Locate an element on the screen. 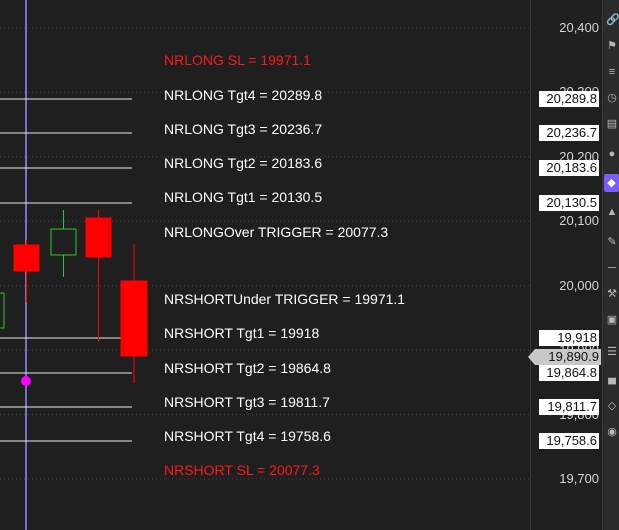  menu-icon: ☰ is located at coordinates (612, 352).